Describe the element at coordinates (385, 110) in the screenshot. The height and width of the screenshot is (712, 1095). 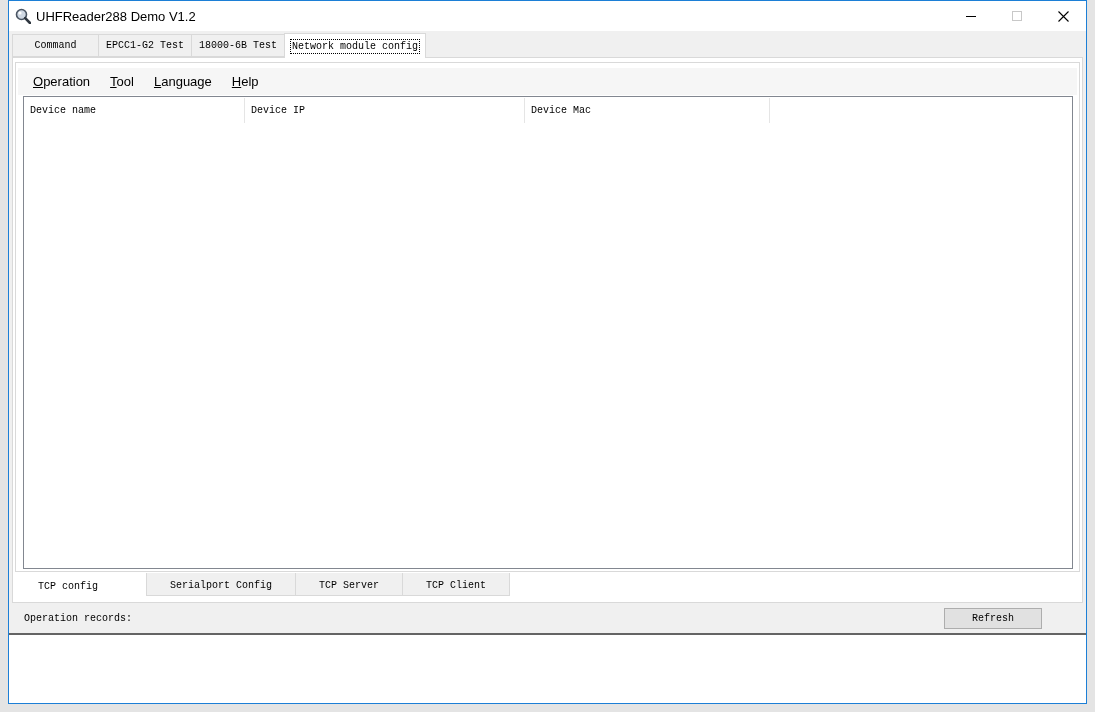
I see `column-header: Device IP` at that location.